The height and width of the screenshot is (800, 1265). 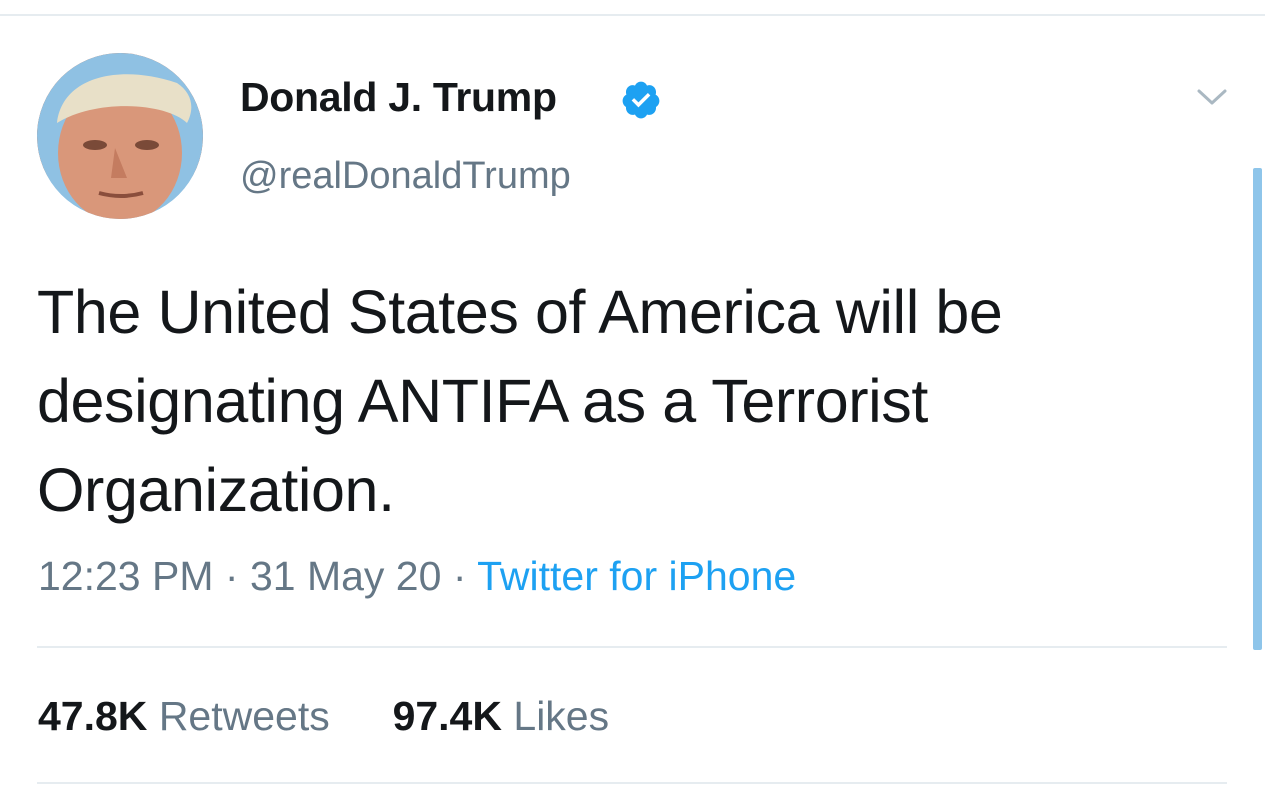 I want to click on avatar, so click(x=120, y=136).